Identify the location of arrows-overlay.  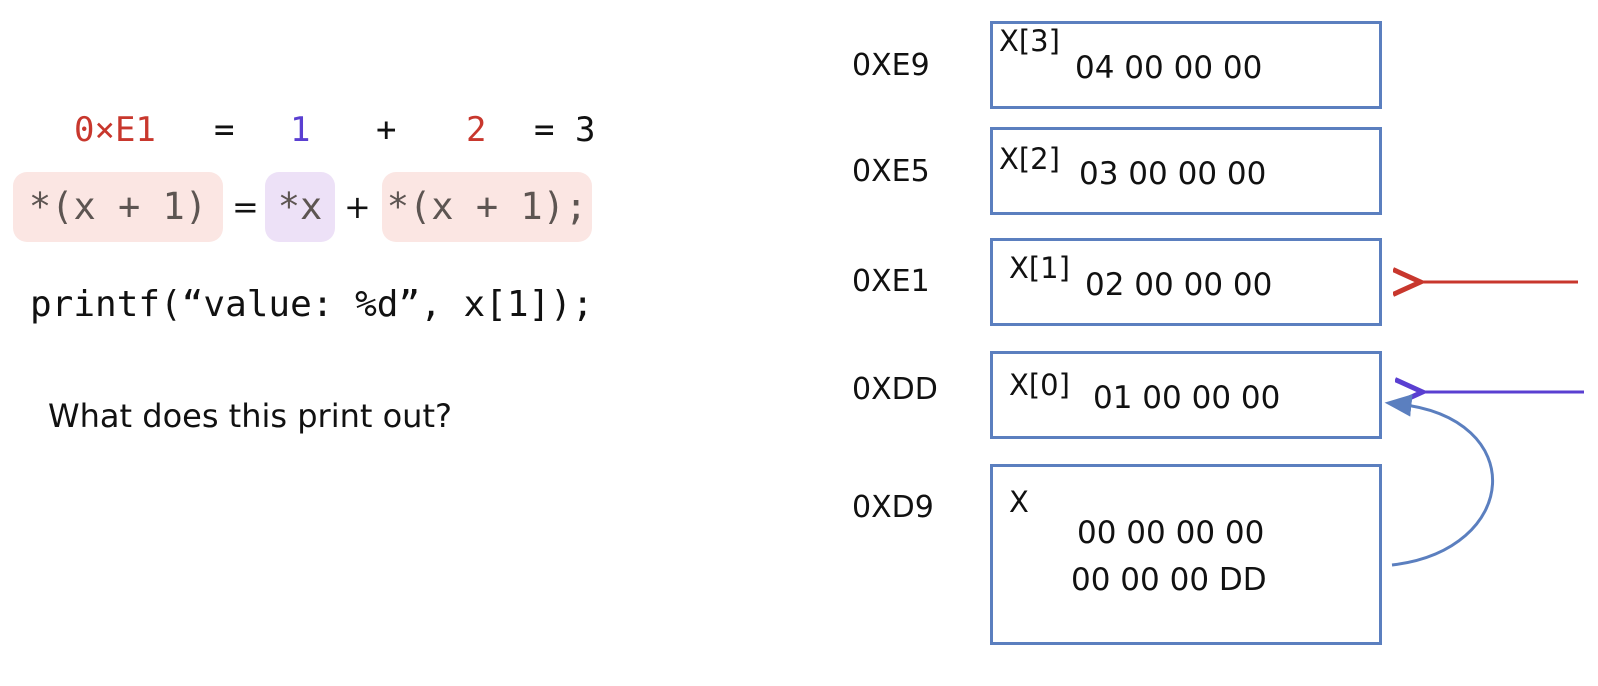
(1484, 283).